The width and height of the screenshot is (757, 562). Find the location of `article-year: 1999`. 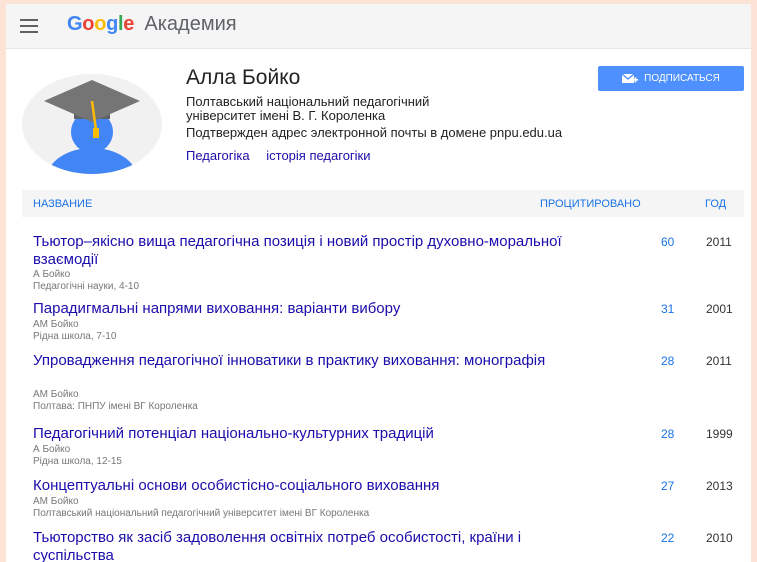

article-year: 1999 is located at coordinates (719, 434).